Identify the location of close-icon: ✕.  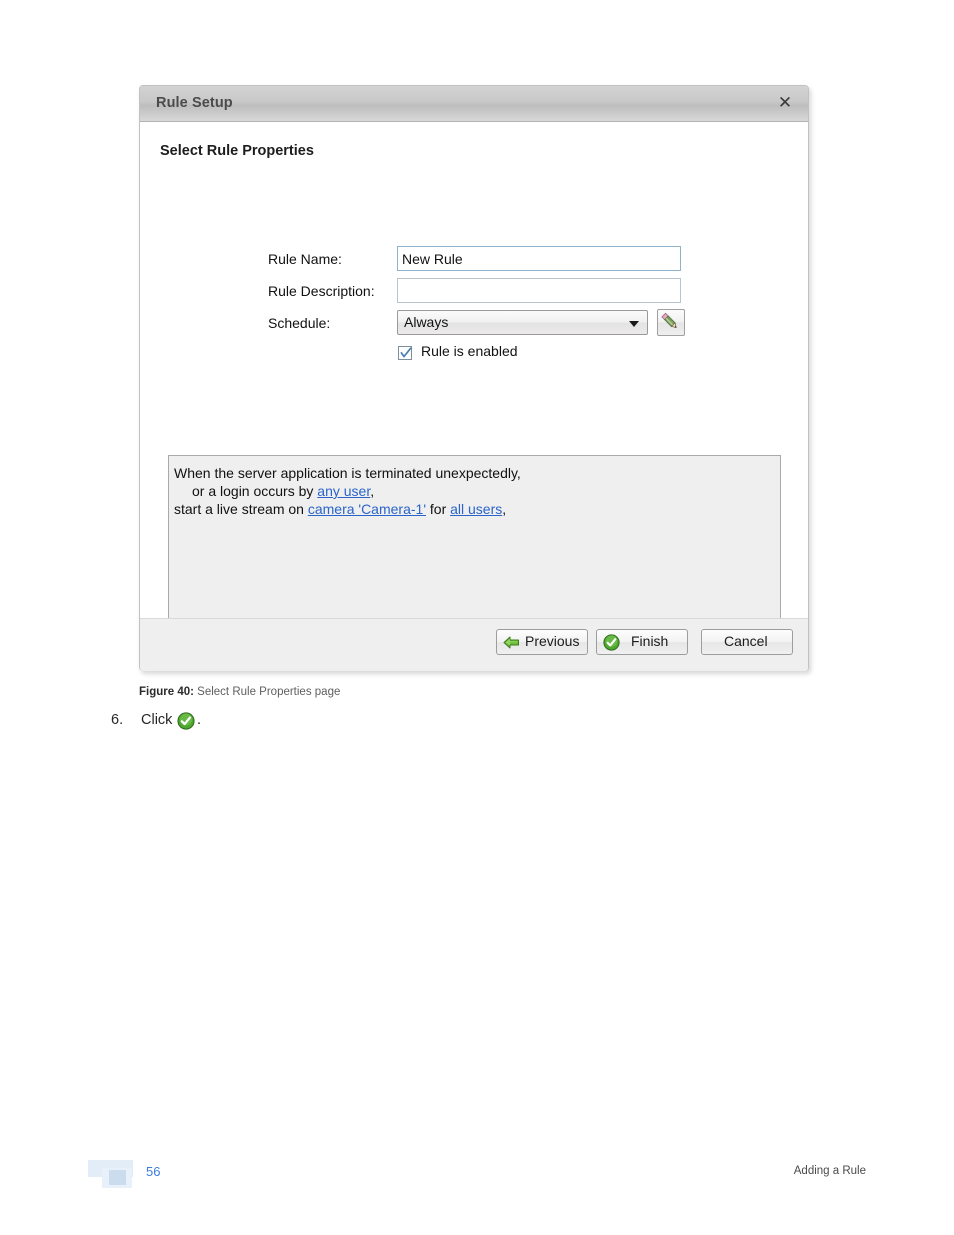
(785, 104).